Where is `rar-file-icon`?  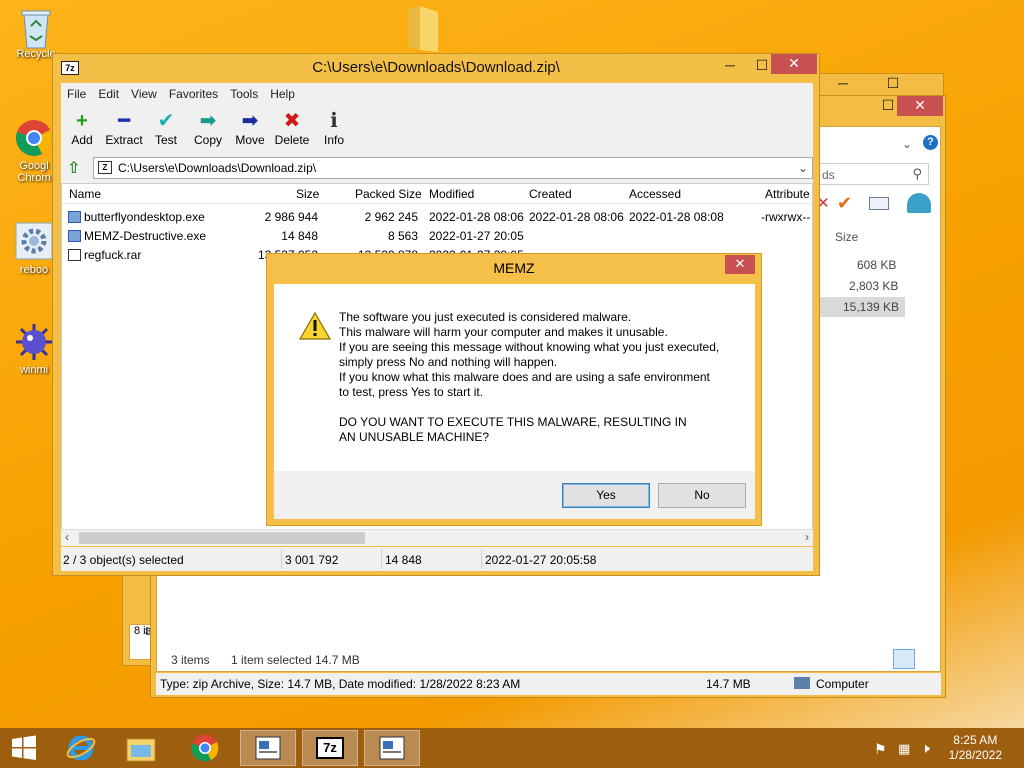 rar-file-icon is located at coordinates (74, 255).